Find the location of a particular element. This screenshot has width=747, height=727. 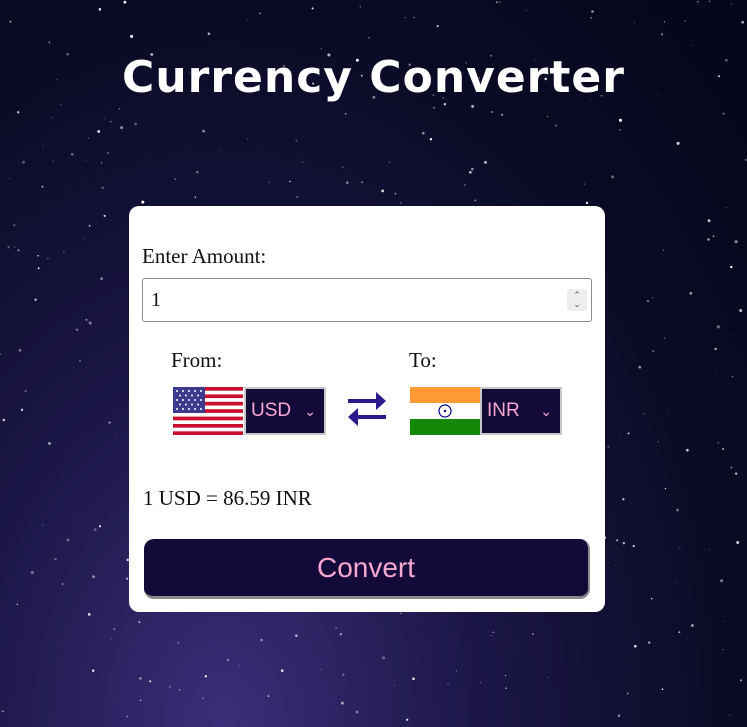

from-currency-select: USD ⌄ is located at coordinates (285, 411).